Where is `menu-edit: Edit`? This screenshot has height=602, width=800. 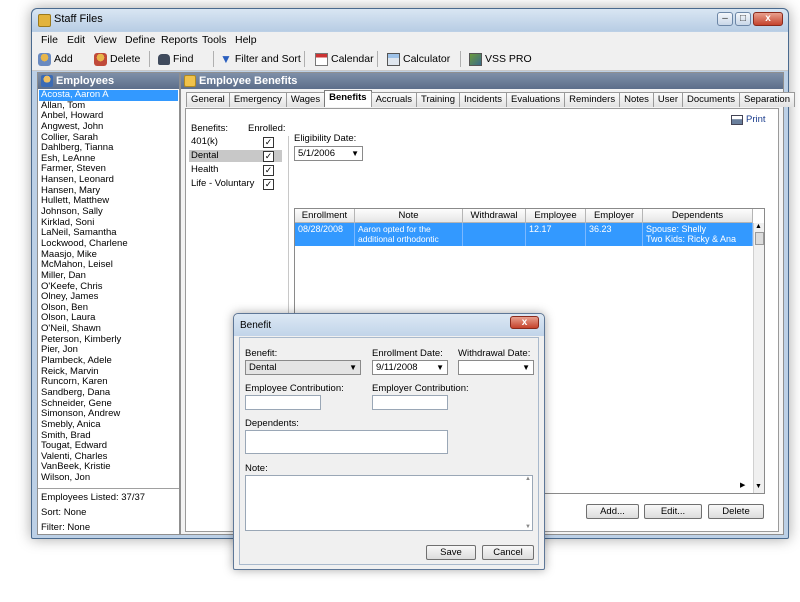 menu-edit: Edit is located at coordinates (76, 40).